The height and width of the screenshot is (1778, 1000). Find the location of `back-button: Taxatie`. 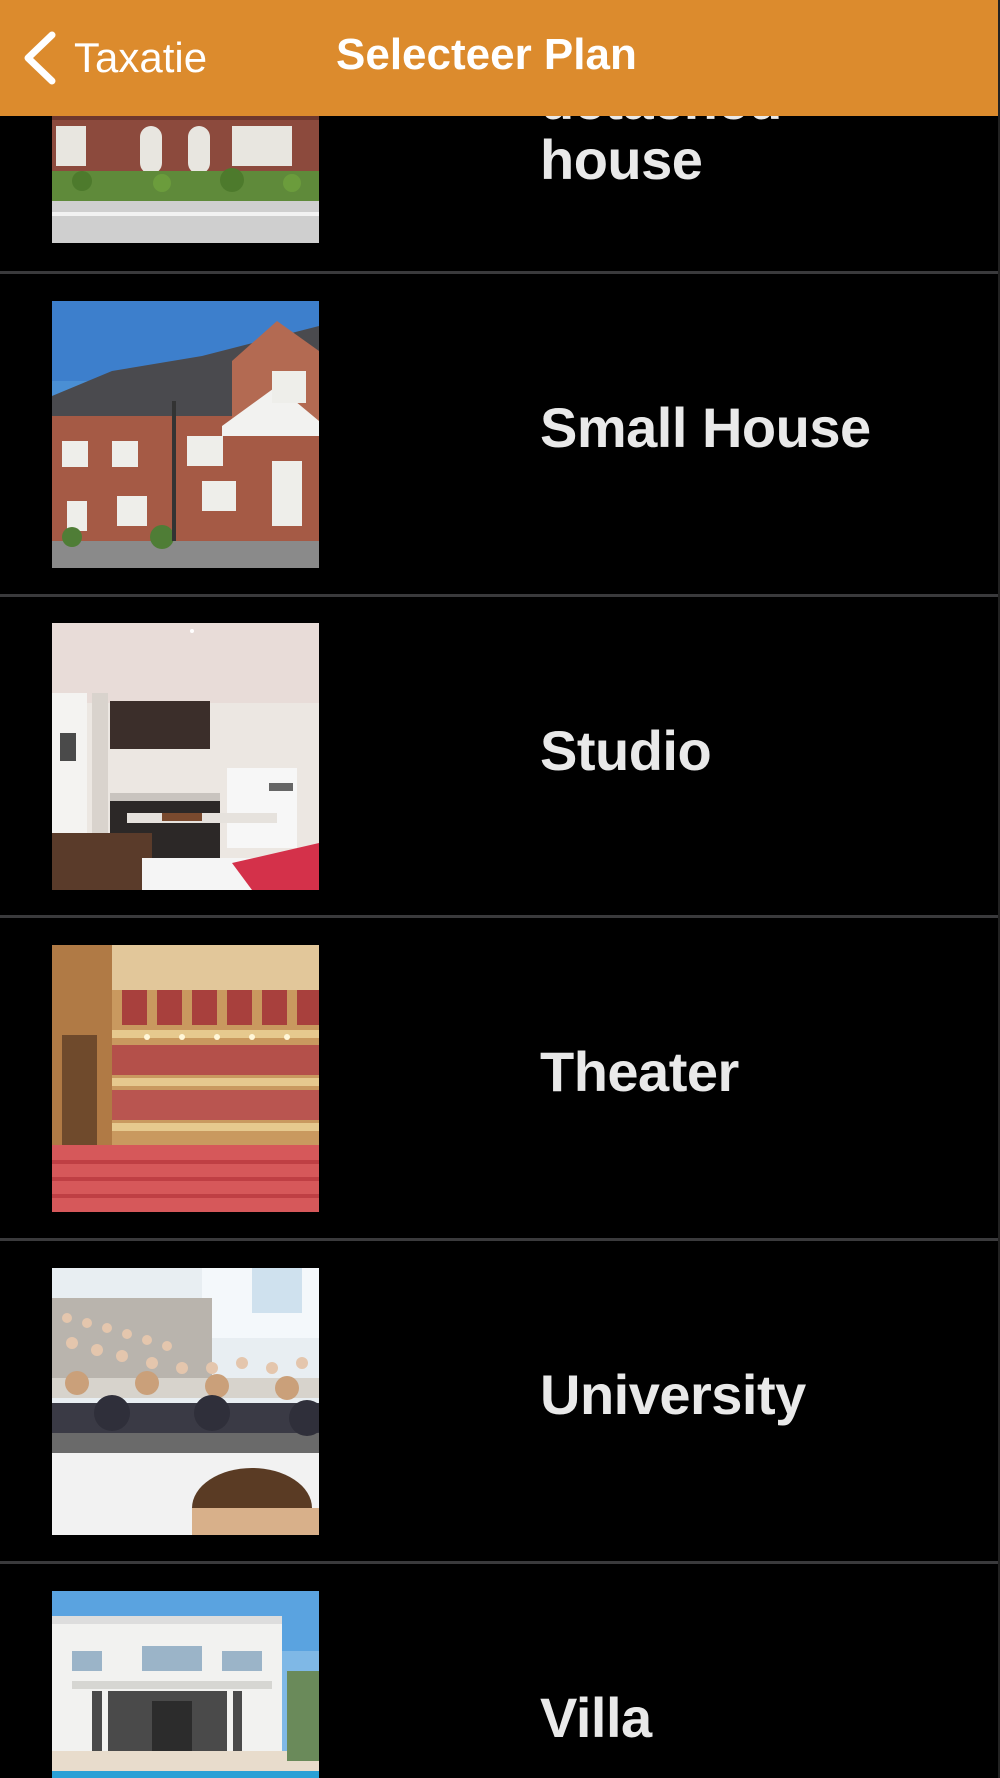

back-button: Taxatie is located at coordinates (113, 58).